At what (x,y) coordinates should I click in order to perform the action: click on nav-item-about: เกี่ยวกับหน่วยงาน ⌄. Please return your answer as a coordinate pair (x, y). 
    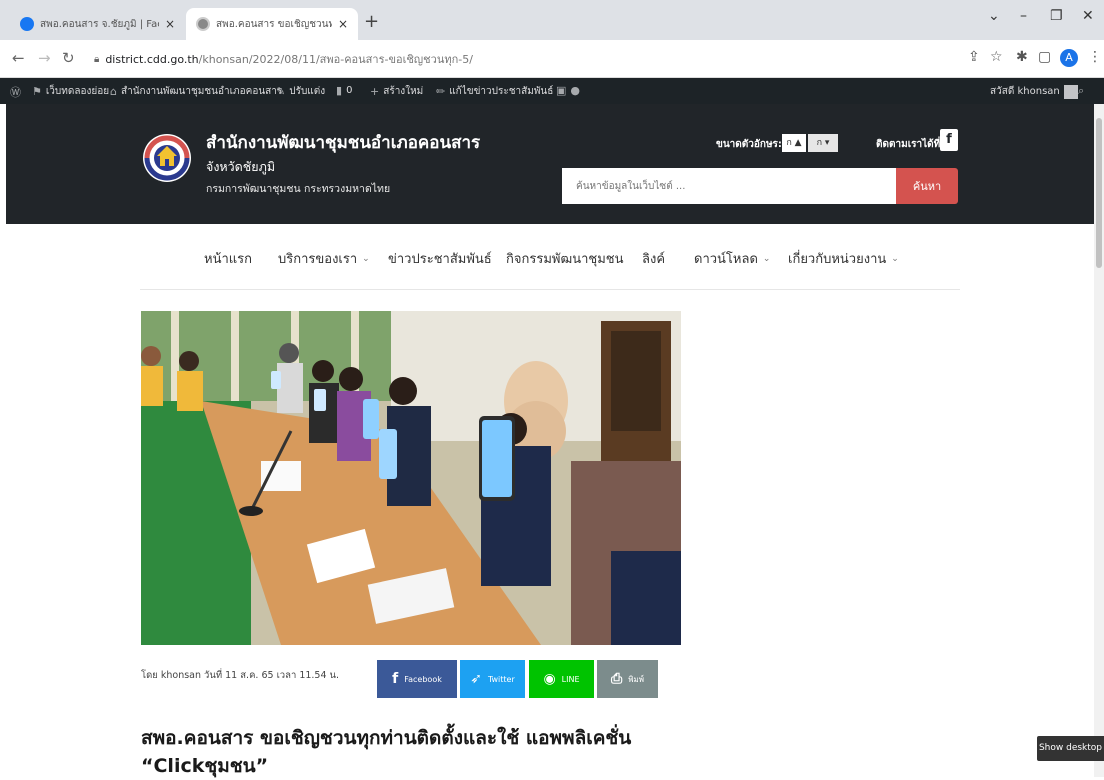
    Looking at the image, I should click on (843, 258).